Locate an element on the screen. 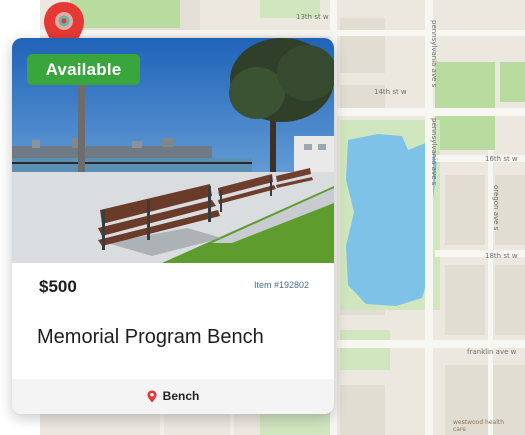 The width and height of the screenshot is (525, 435). listing-title: Memorial Program Bench is located at coordinates (150, 337).